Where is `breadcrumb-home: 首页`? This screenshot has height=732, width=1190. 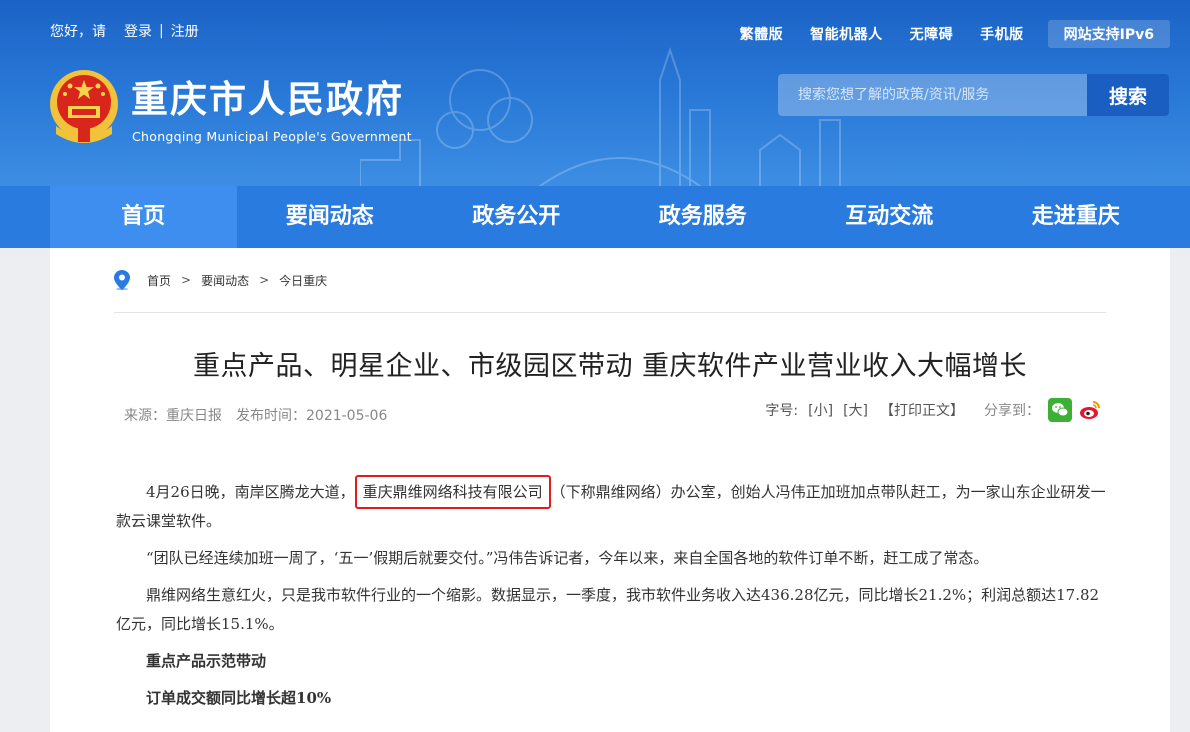 breadcrumb-home: 首页 is located at coordinates (159, 280).